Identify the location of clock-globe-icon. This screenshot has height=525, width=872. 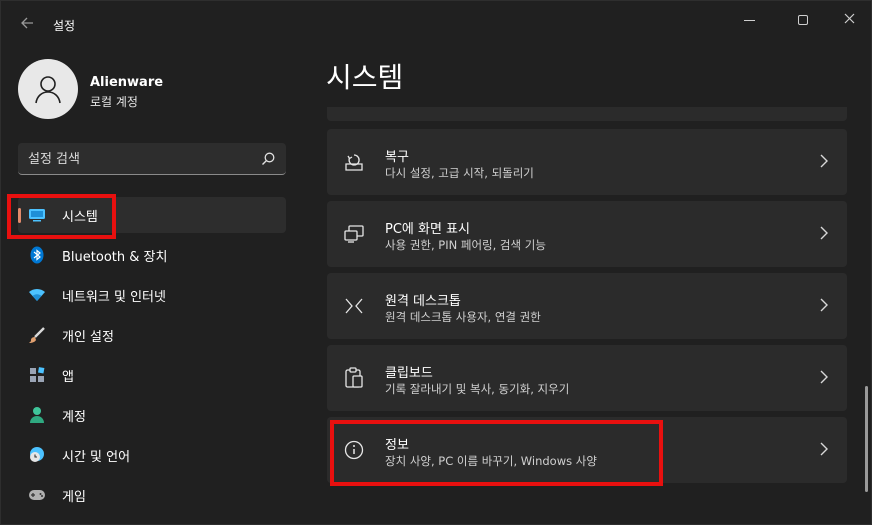
(37, 455).